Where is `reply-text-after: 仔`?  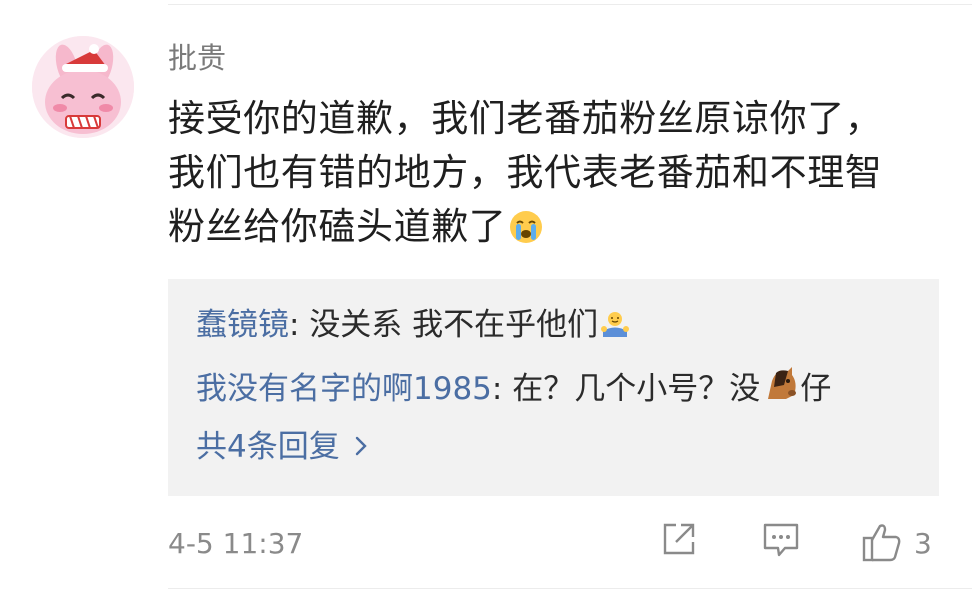
reply-text-after: 仔 is located at coordinates (816, 389).